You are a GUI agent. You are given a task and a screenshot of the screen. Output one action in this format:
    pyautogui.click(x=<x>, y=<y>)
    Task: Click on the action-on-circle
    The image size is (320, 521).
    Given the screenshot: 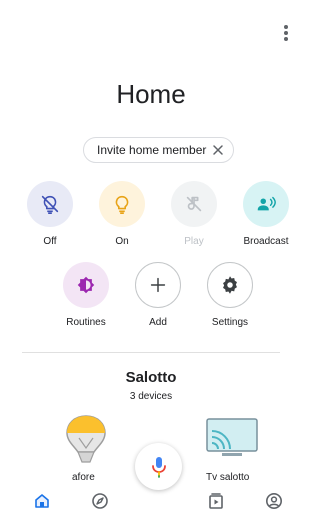 What is the action you would take?
    pyautogui.click(x=122, y=204)
    